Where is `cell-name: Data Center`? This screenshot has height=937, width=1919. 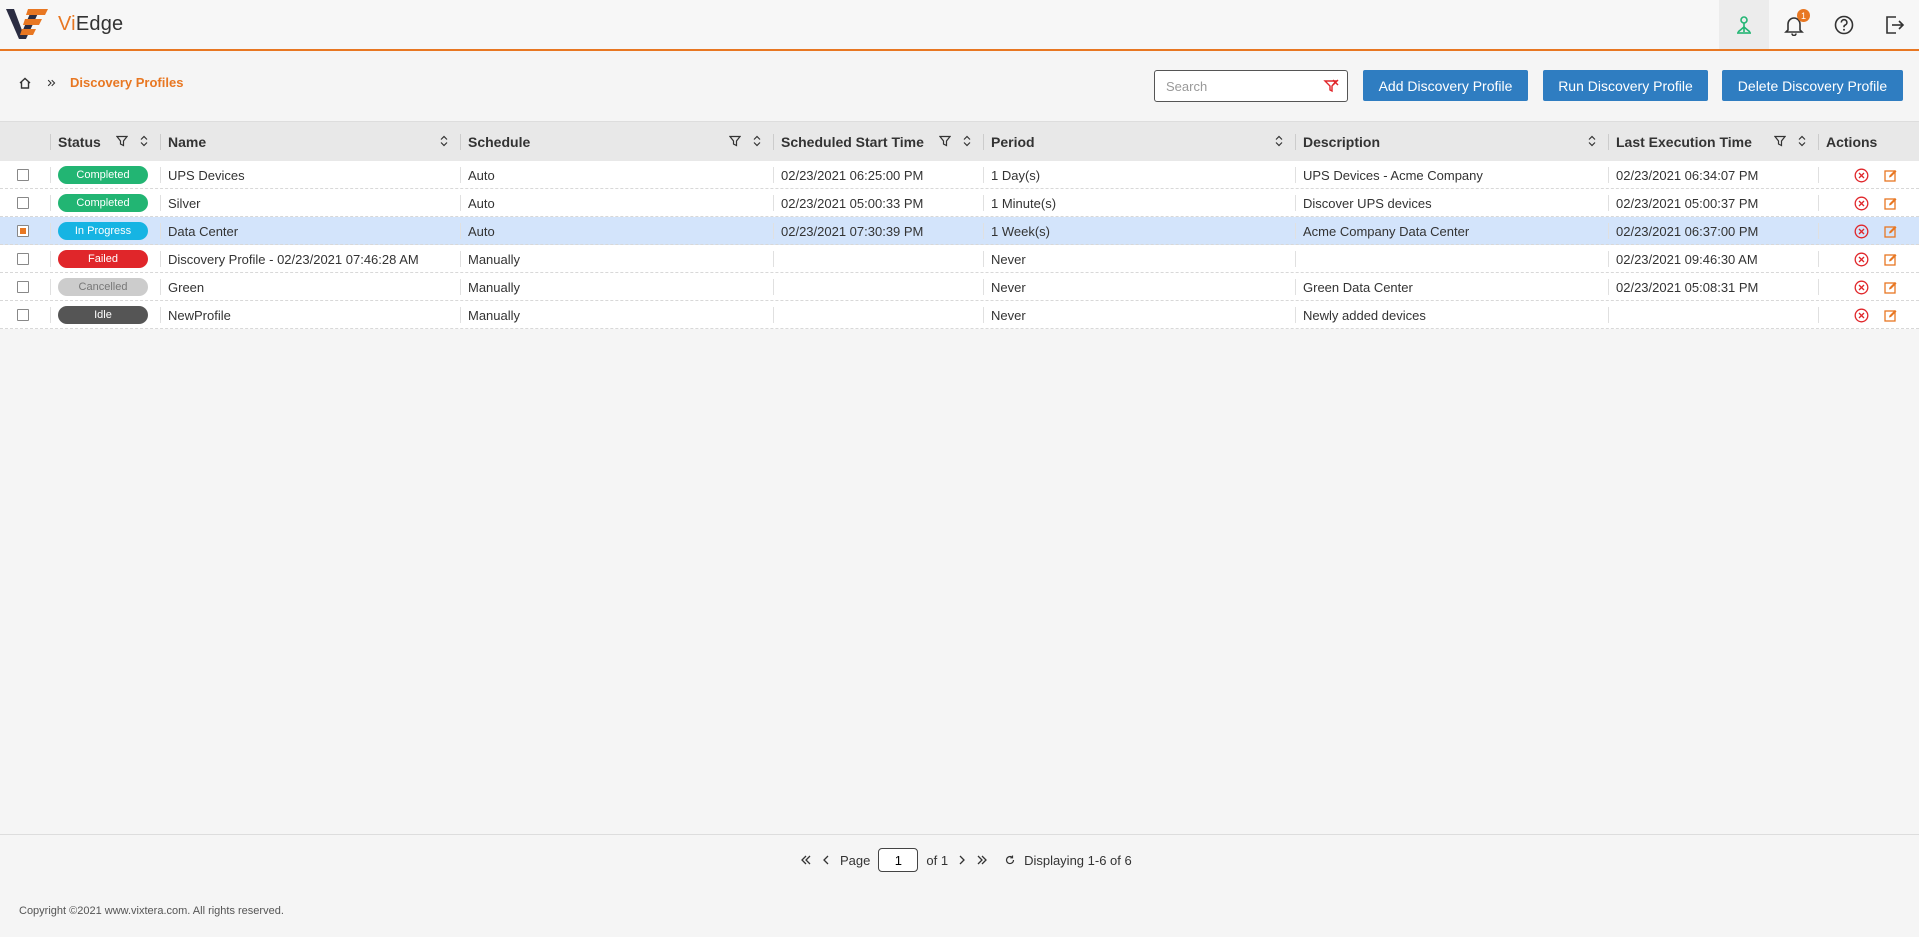
cell-name: Data Center is located at coordinates (310, 231).